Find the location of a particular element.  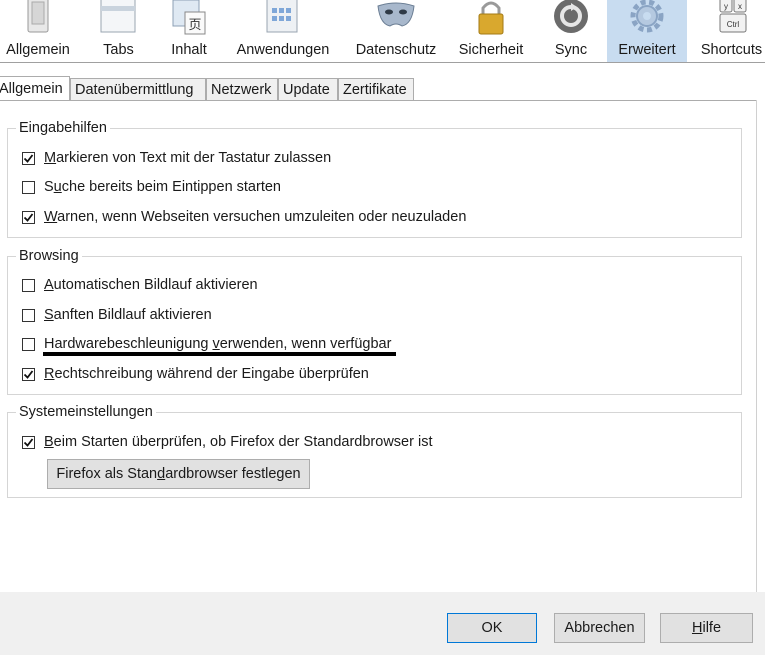

tab-zertifikate: Zertifikate is located at coordinates (376, 89).